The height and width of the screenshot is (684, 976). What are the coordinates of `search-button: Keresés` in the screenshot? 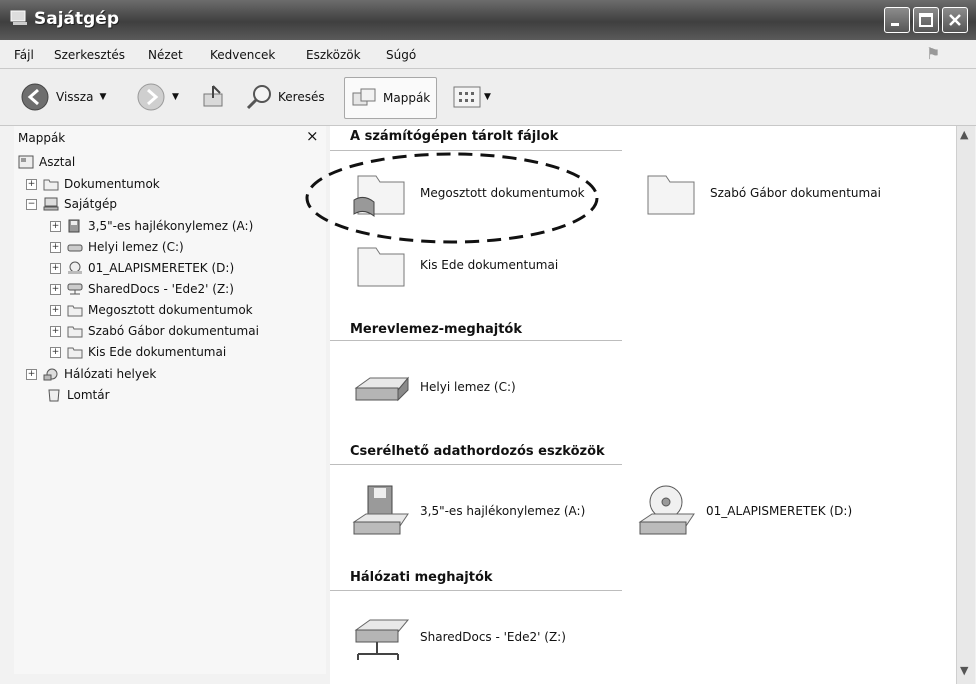 It's located at (284, 97).